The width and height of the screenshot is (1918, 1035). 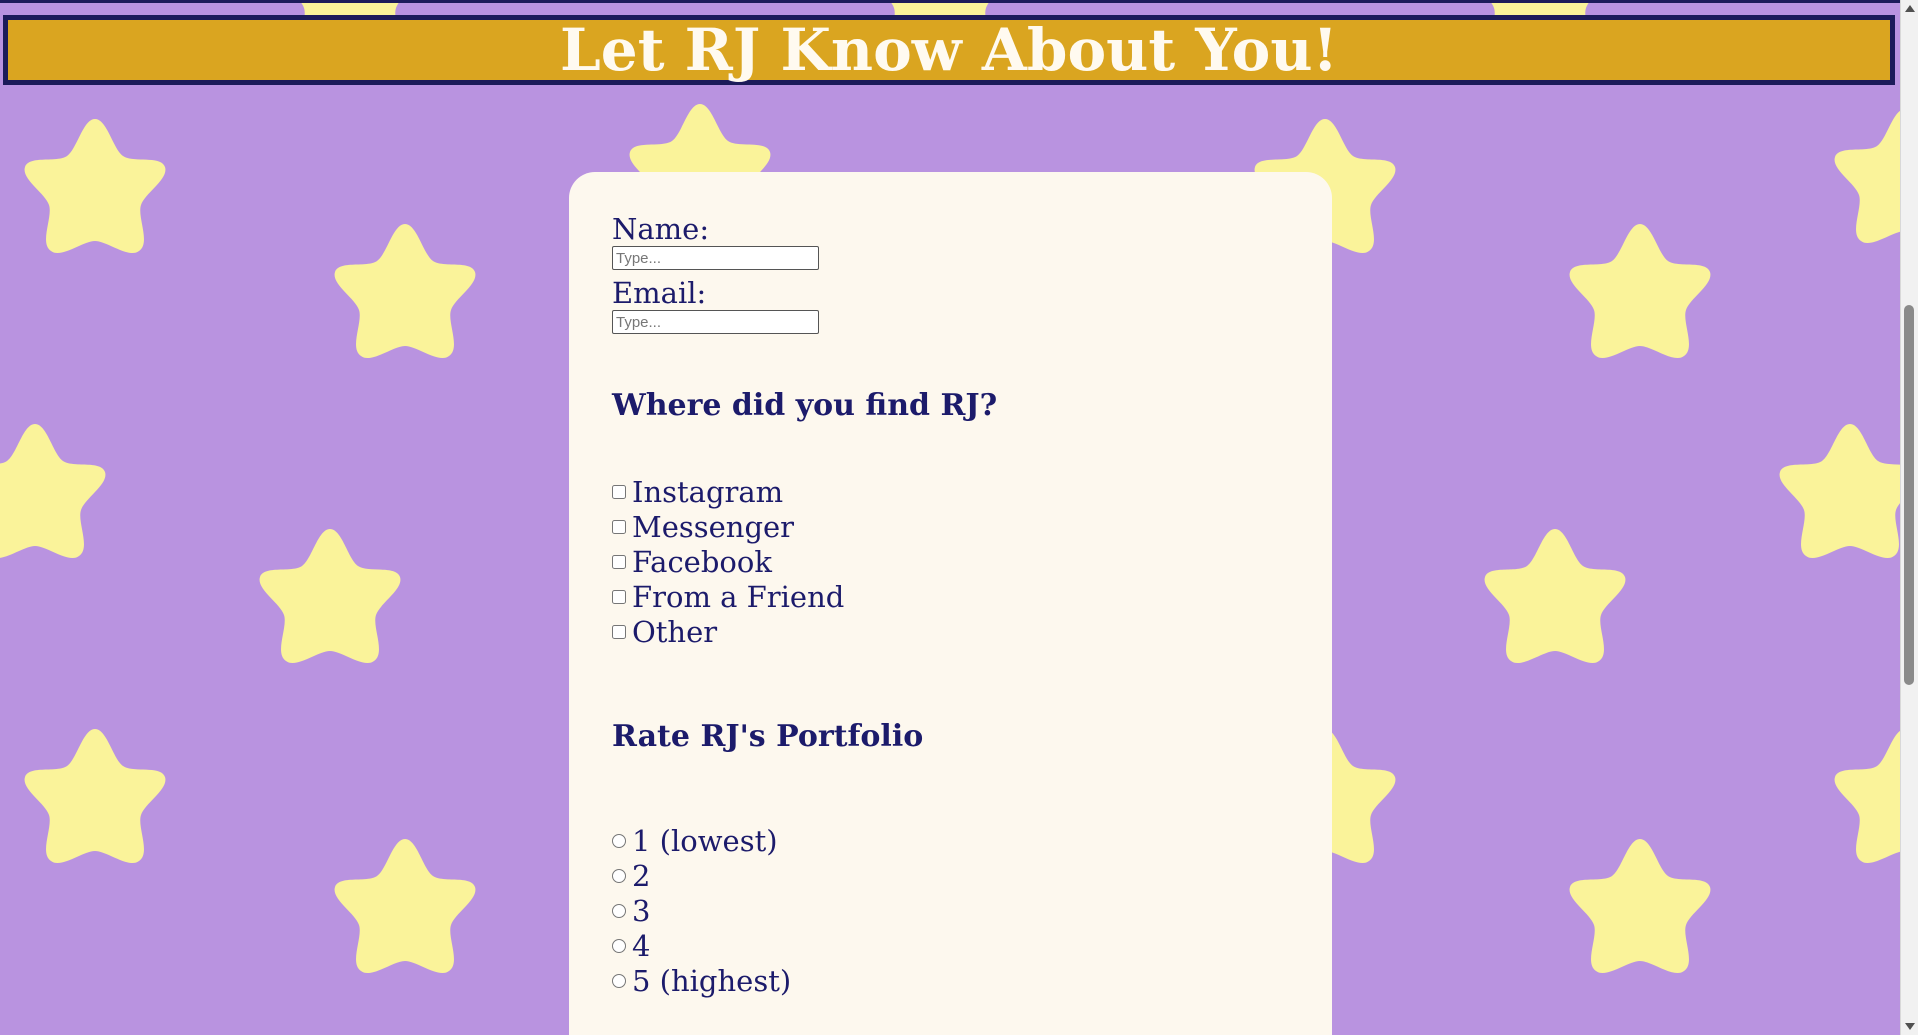 What do you see at coordinates (705, 840) in the screenshot?
I see `option-label: 1 (lowest)` at bounding box center [705, 840].